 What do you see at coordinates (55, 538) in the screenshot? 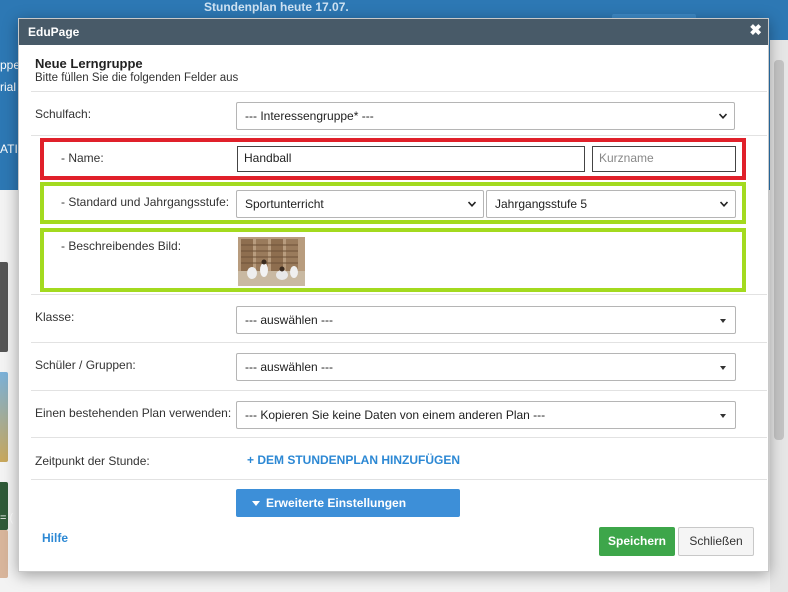
I see `help-link: Hilfe` at bounding box center [55, 538].